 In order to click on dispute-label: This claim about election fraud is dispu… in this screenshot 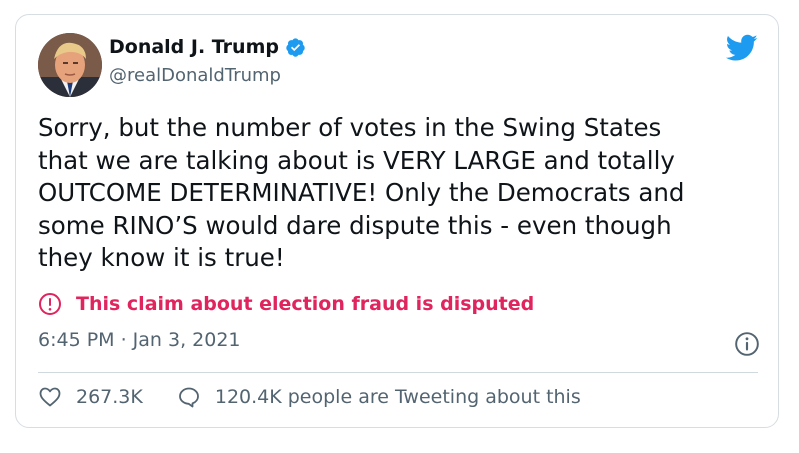, I will do `click(305, 304)`.